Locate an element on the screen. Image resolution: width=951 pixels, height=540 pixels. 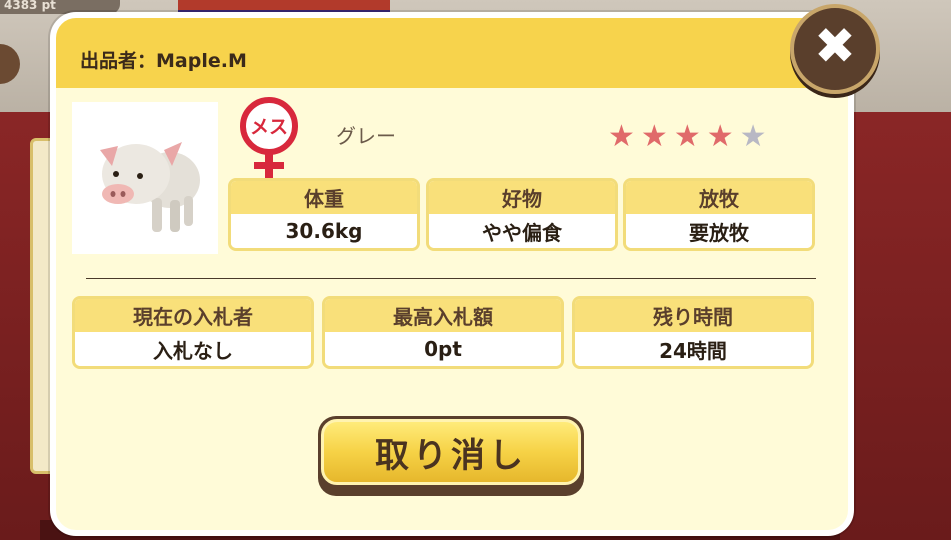
stat-value: 入札なし is located at coordinates (193, 349).